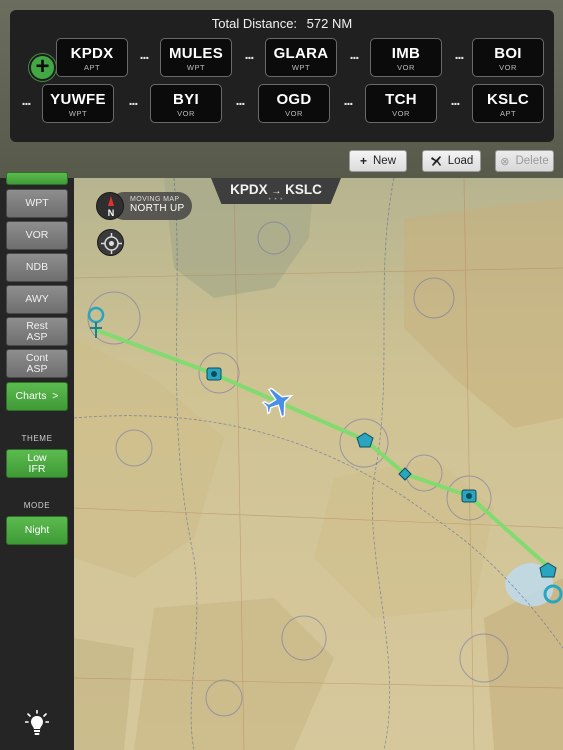 Image resolution: width=563 pixels, height=750 pixels. I want to click on route-destination: KSLC, so click(303, 189).